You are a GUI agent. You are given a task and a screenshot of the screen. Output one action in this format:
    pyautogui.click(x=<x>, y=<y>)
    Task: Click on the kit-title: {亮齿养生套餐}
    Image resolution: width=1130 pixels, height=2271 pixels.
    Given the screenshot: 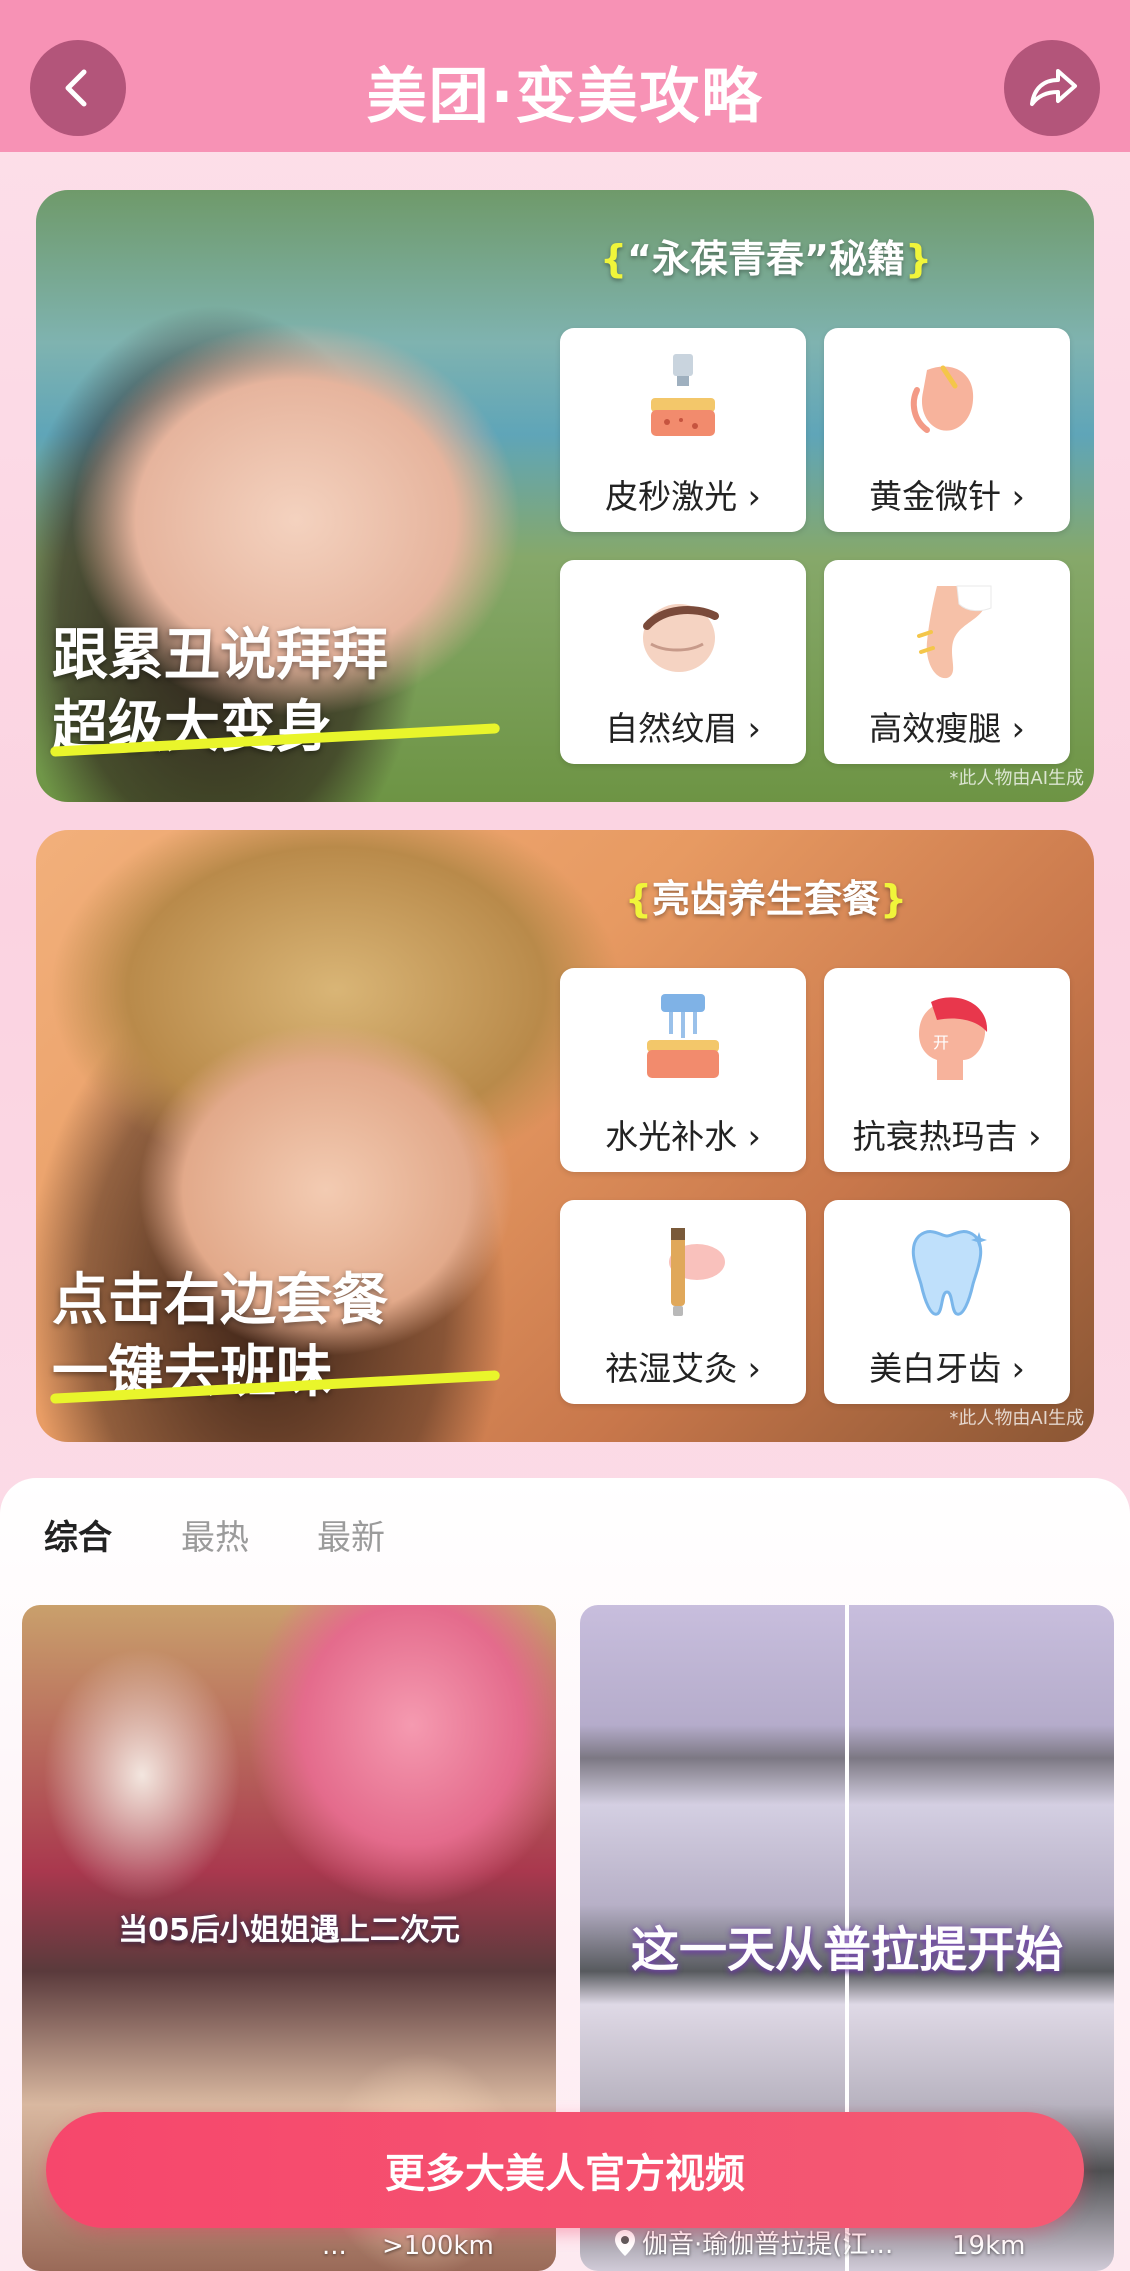 What is the action you would take?
    pyautogui.click(x=766, y=899)
    